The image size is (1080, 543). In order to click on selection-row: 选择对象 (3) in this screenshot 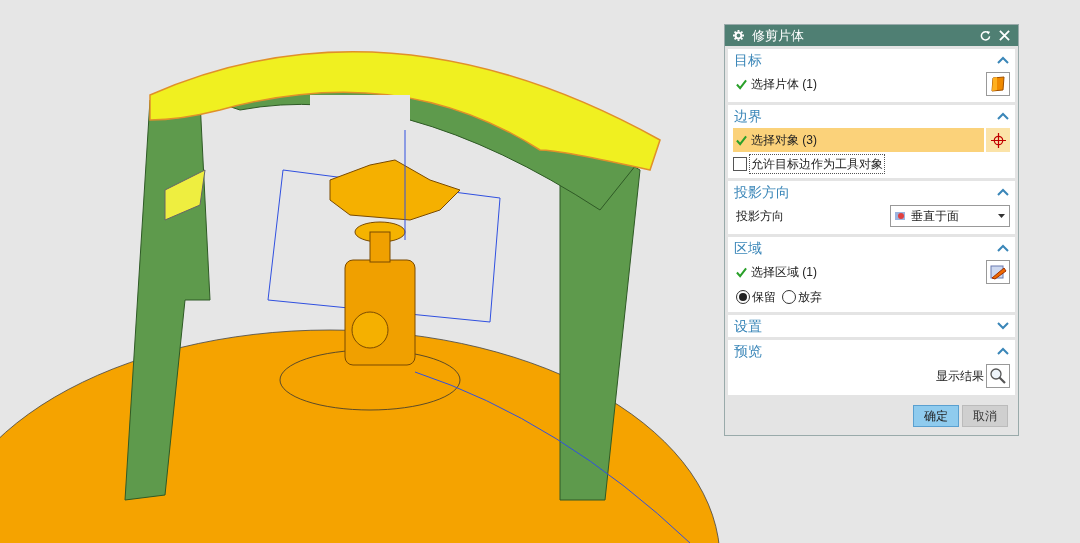, I will do `click(858, 140)`.